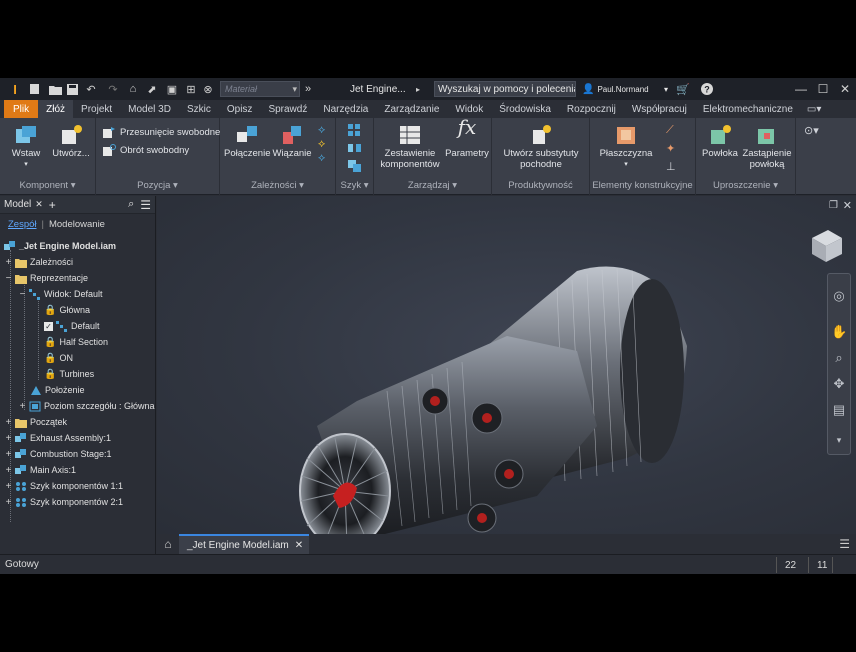  What do you see at coordinates (823, 89) in the screenshot?
I see `maximize-button: ☐` at bounding box center [823, 89].